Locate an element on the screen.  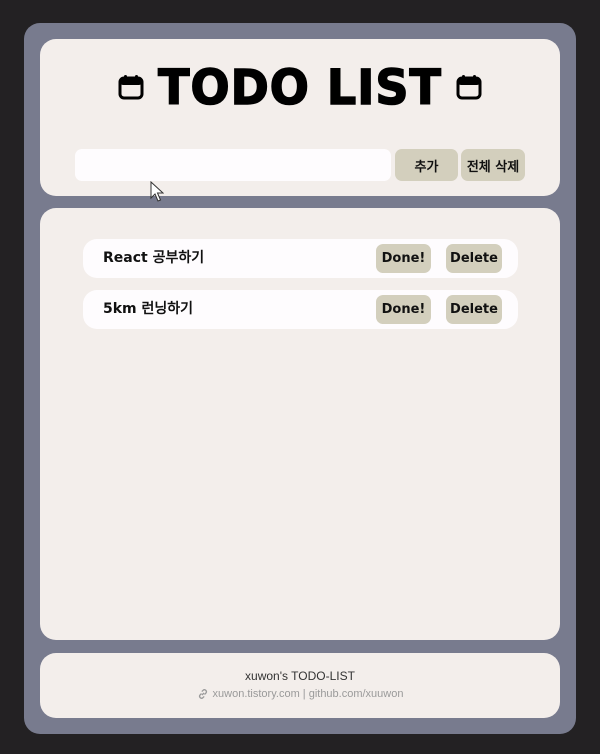
footer-link-text: xuwon.tistory.com | github.com/xuuwon is located at coordinates (308, 694).